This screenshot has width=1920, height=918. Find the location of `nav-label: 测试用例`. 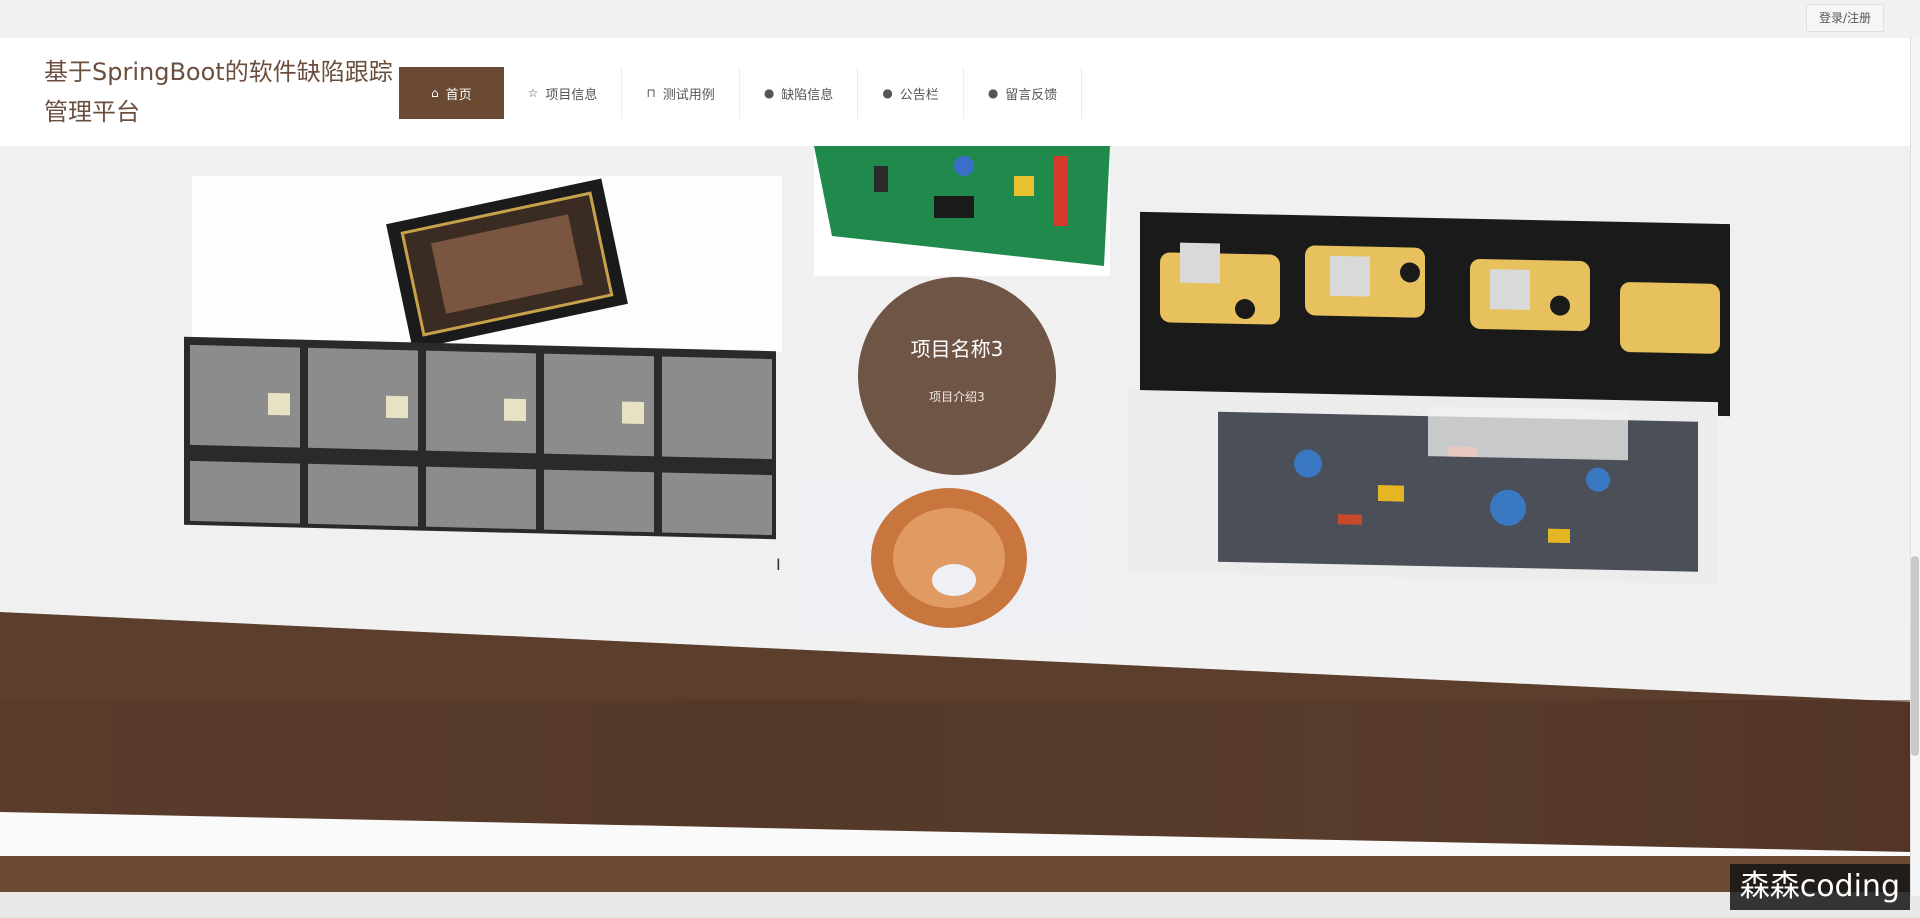

nav-label: 测试用例 is located at coordinates (688, 95).